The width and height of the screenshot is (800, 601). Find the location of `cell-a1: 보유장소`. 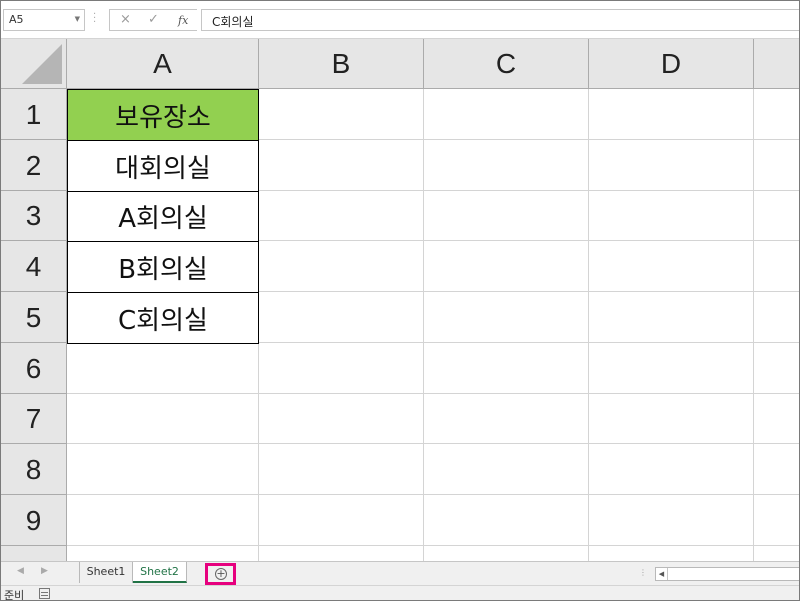

cell-a1: 보유장소 is located at coordinates (163, 115).